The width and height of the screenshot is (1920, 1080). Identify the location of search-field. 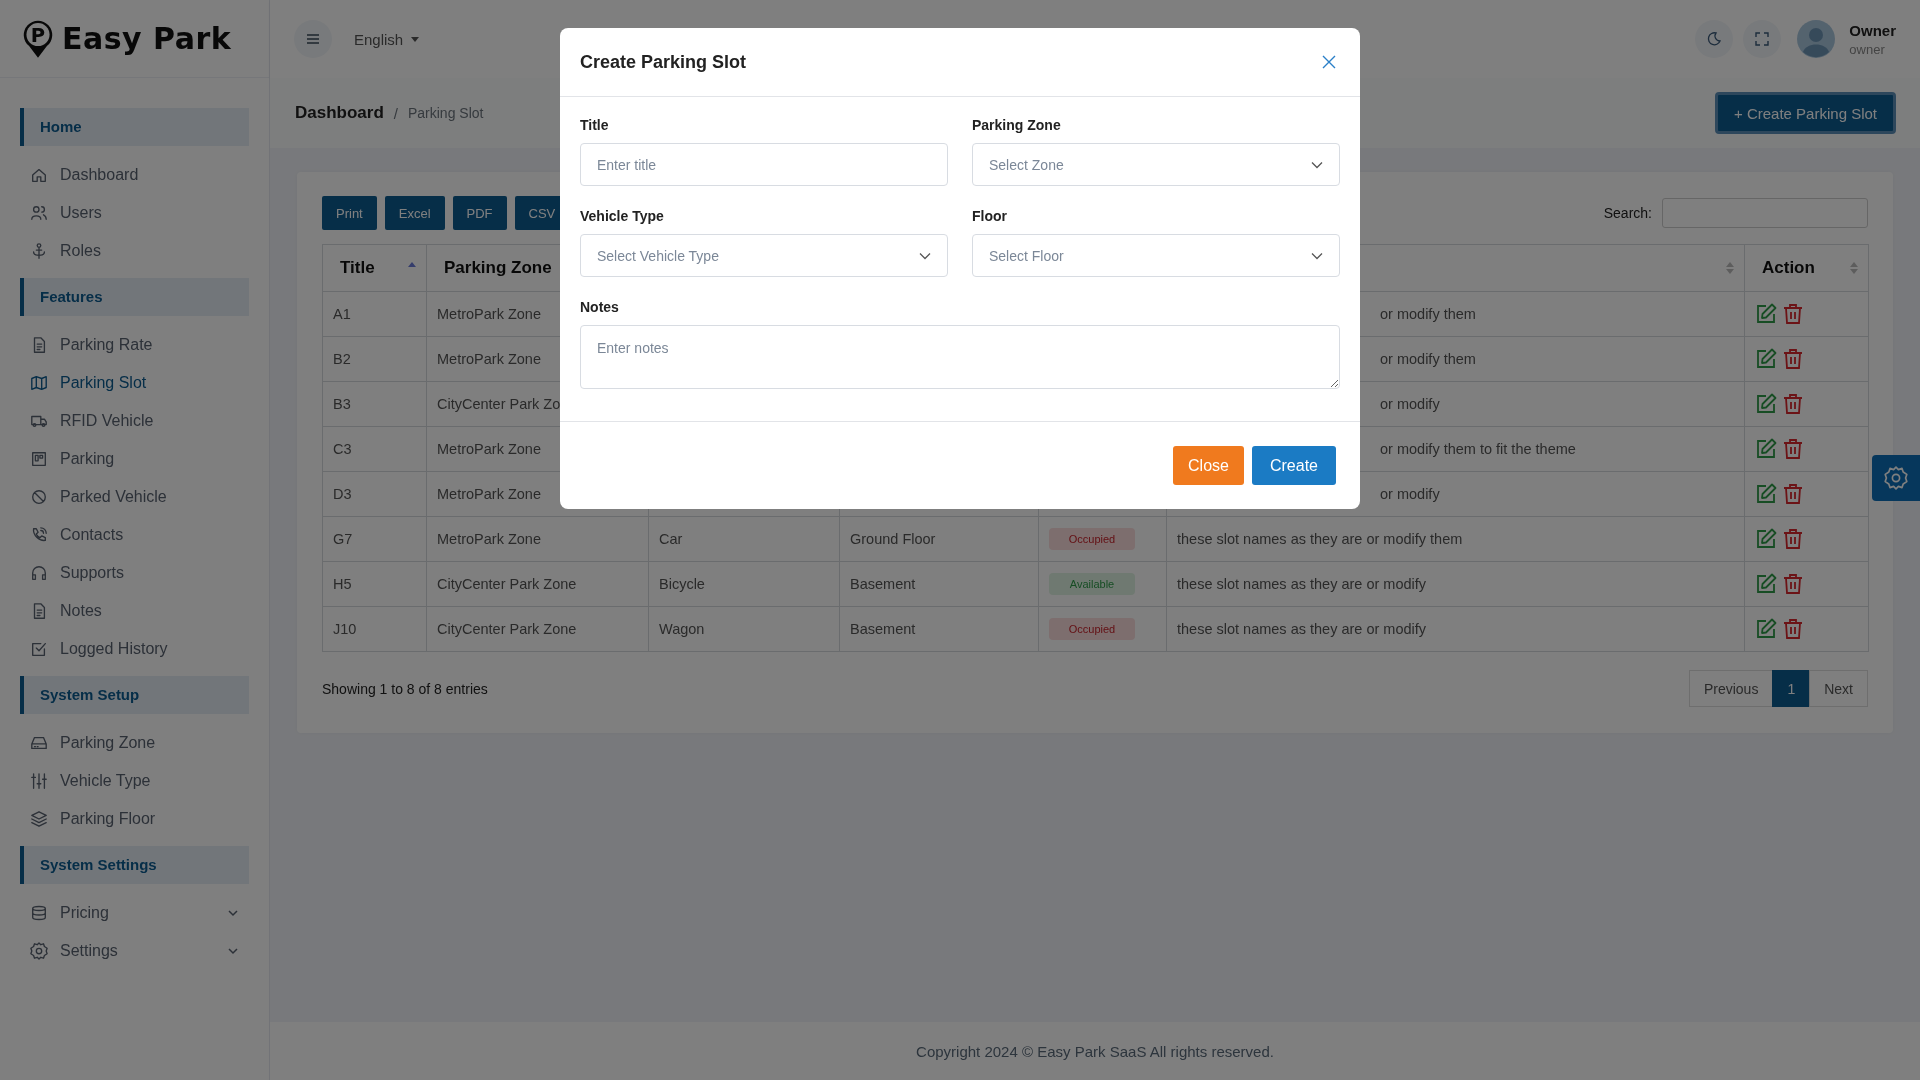
(1765, 213).